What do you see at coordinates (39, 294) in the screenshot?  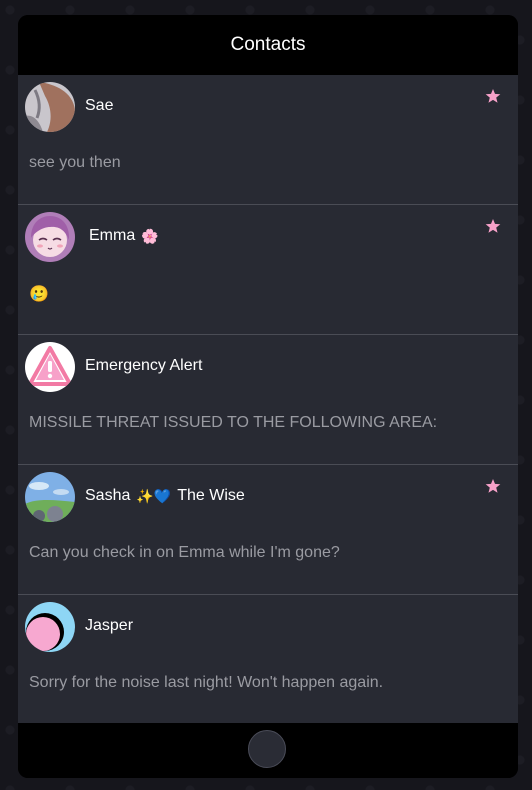 I see `message-preview: 🥲` at bounding box center [39, 294].